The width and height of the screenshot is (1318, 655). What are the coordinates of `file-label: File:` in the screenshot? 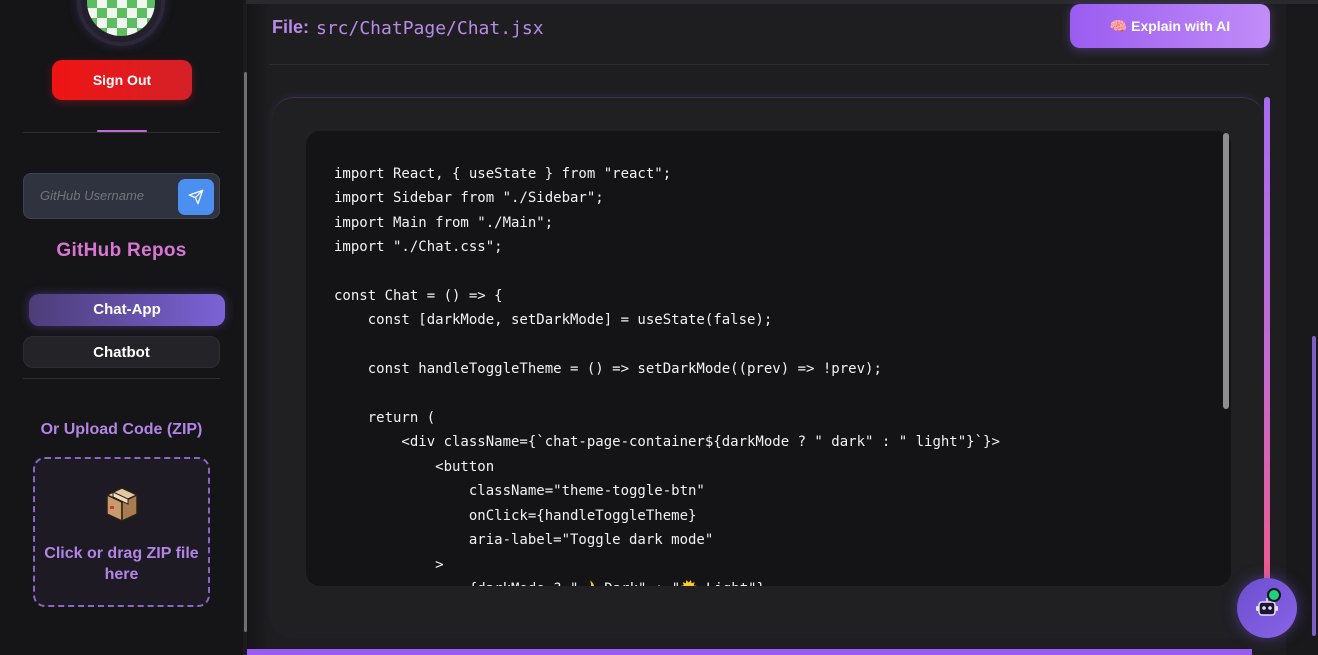 It's located at (291, 27).